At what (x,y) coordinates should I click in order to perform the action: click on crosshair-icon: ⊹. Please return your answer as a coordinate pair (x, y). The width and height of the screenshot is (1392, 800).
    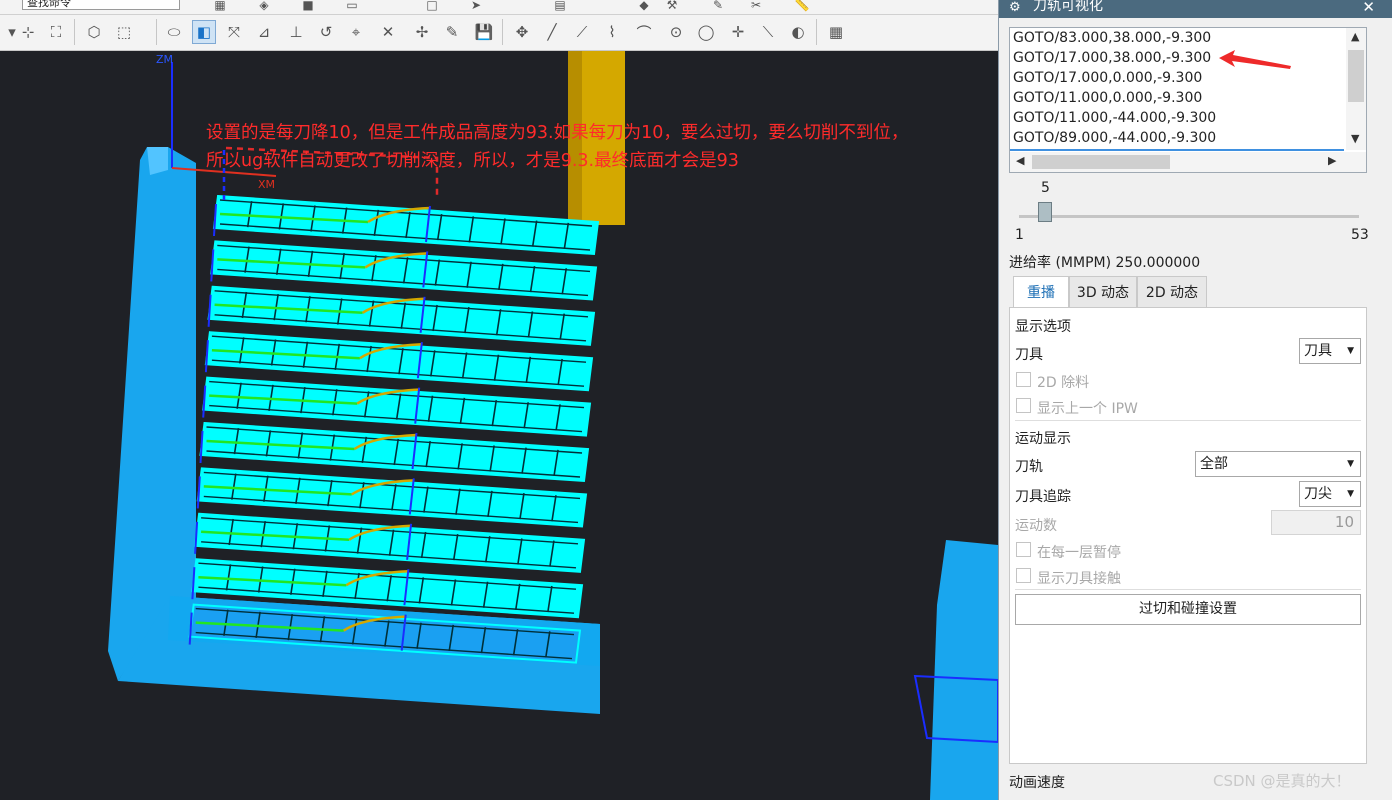
    Looking at the image, I should click on (28, 32).